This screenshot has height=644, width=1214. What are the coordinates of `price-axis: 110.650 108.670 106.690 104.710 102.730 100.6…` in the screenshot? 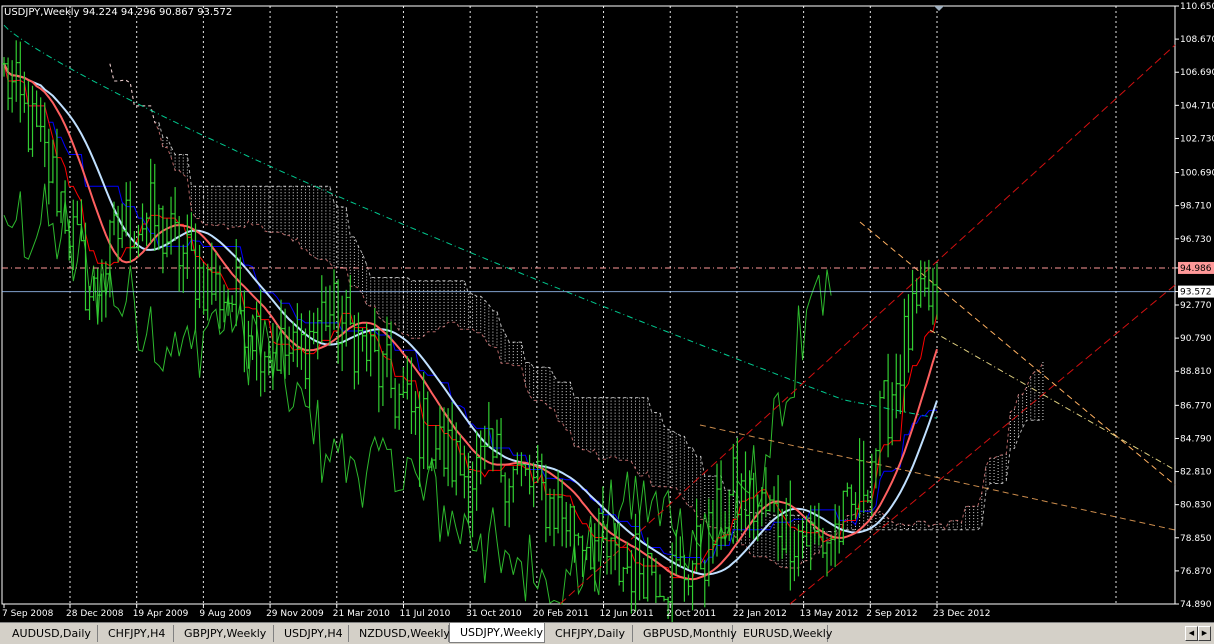 It's located at (1194, 306).